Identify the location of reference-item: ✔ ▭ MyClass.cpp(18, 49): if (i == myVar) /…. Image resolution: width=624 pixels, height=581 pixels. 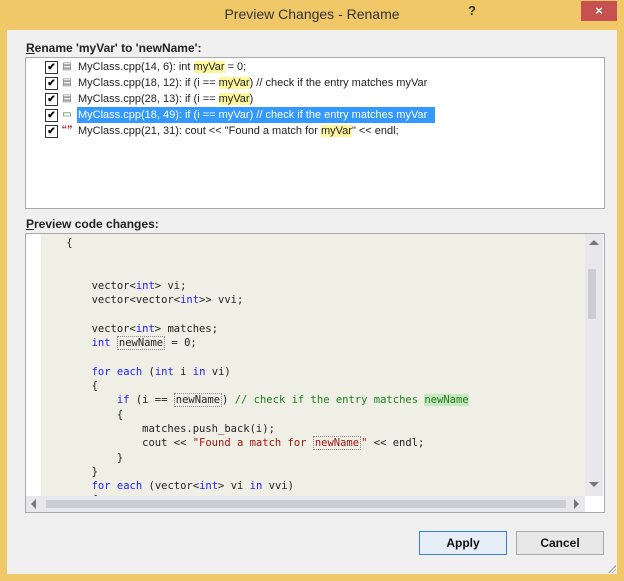
(315, 115).